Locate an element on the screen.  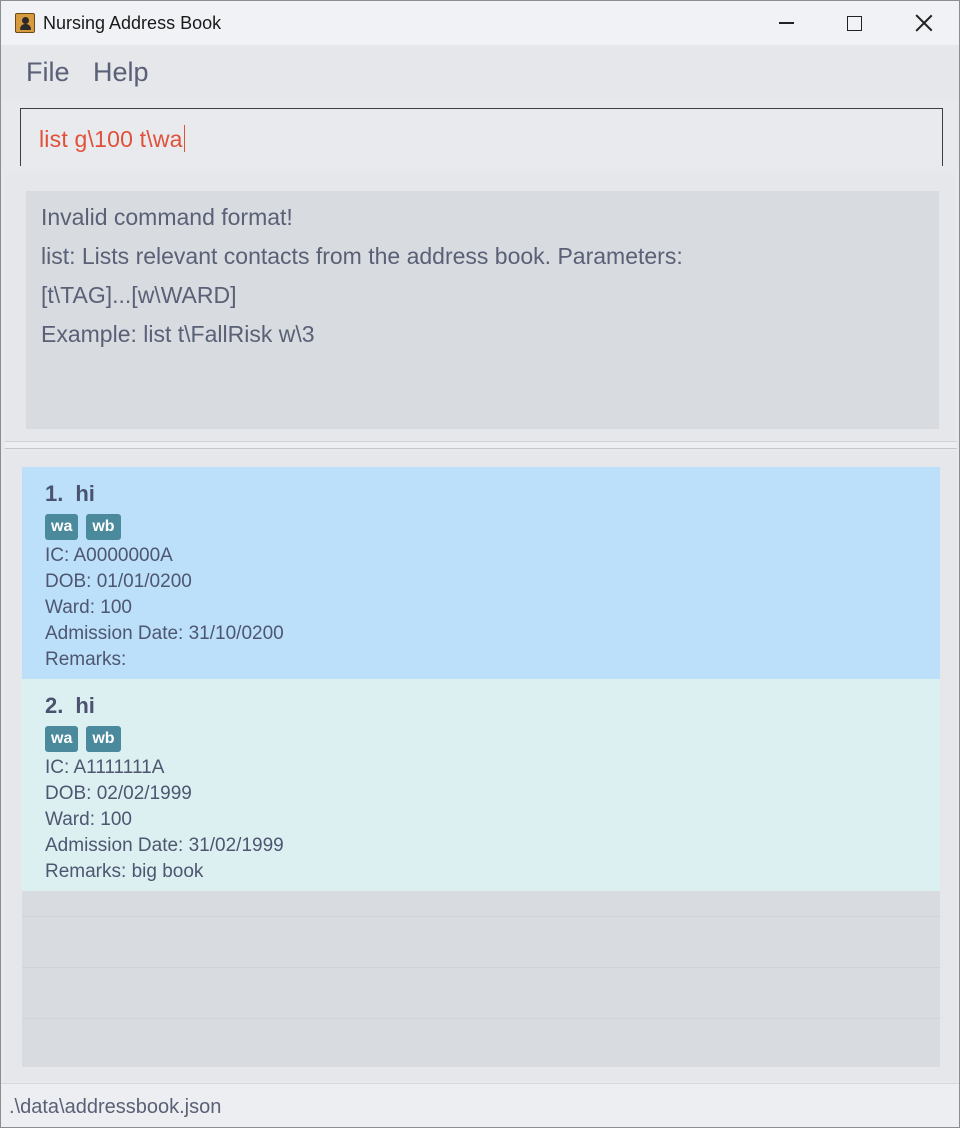
result-line-parameters: [t\TAG]...[w\WARD] is located at coordinates (139, 295).